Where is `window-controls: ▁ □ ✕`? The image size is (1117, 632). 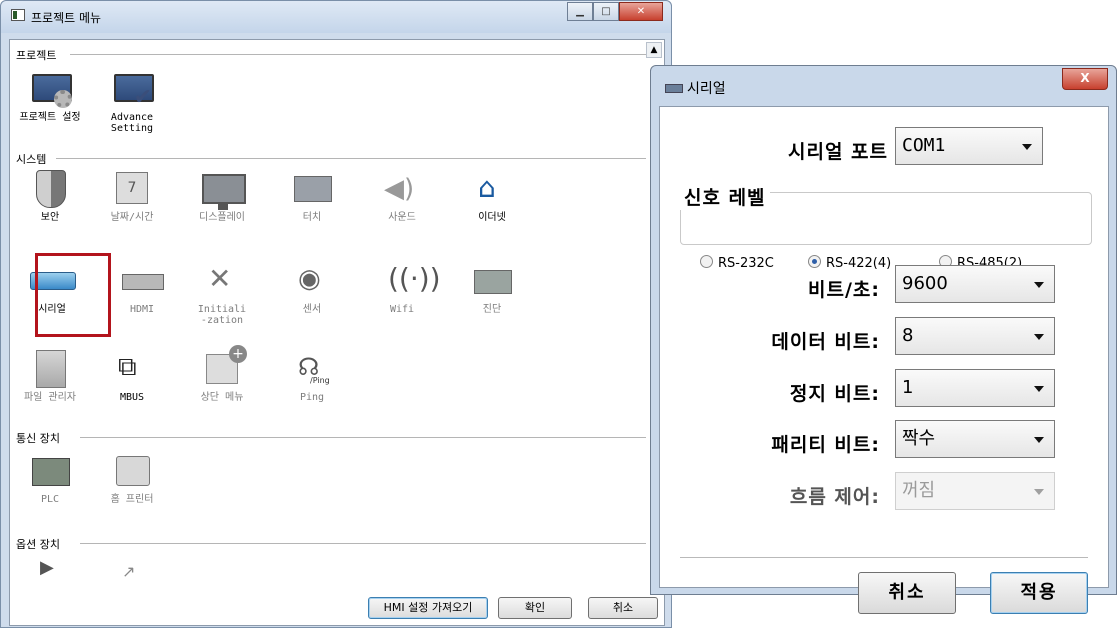 window-controls: ▁ □ ✕ is located at coordinates (615, 12).